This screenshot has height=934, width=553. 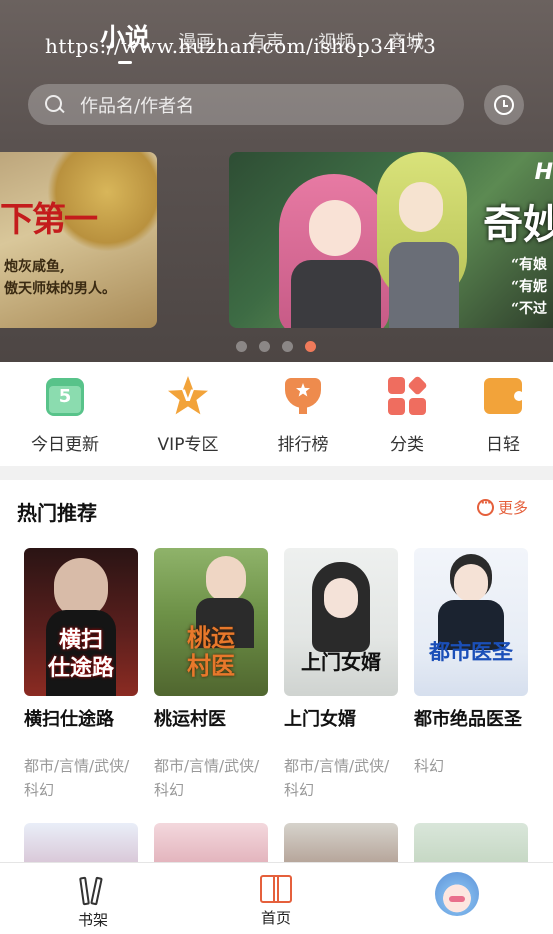 I want to click on quick-item-vip: V VIP专区, so click(x=188, y=415).